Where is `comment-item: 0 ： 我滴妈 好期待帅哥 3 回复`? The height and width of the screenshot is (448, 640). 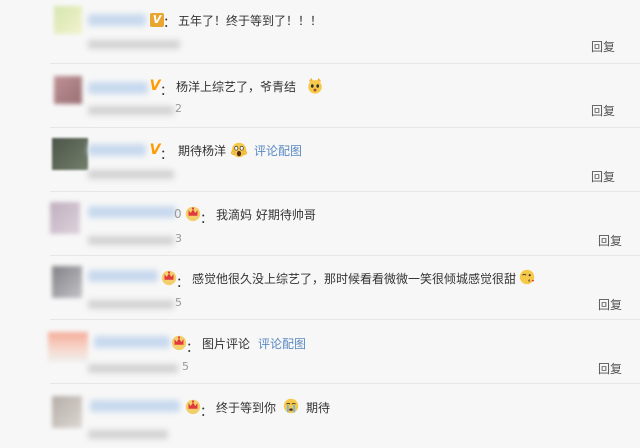 comment-item: 0 ： 我滴妈 好期待帅哥 3 回复 is located at coordinates (320, 224).